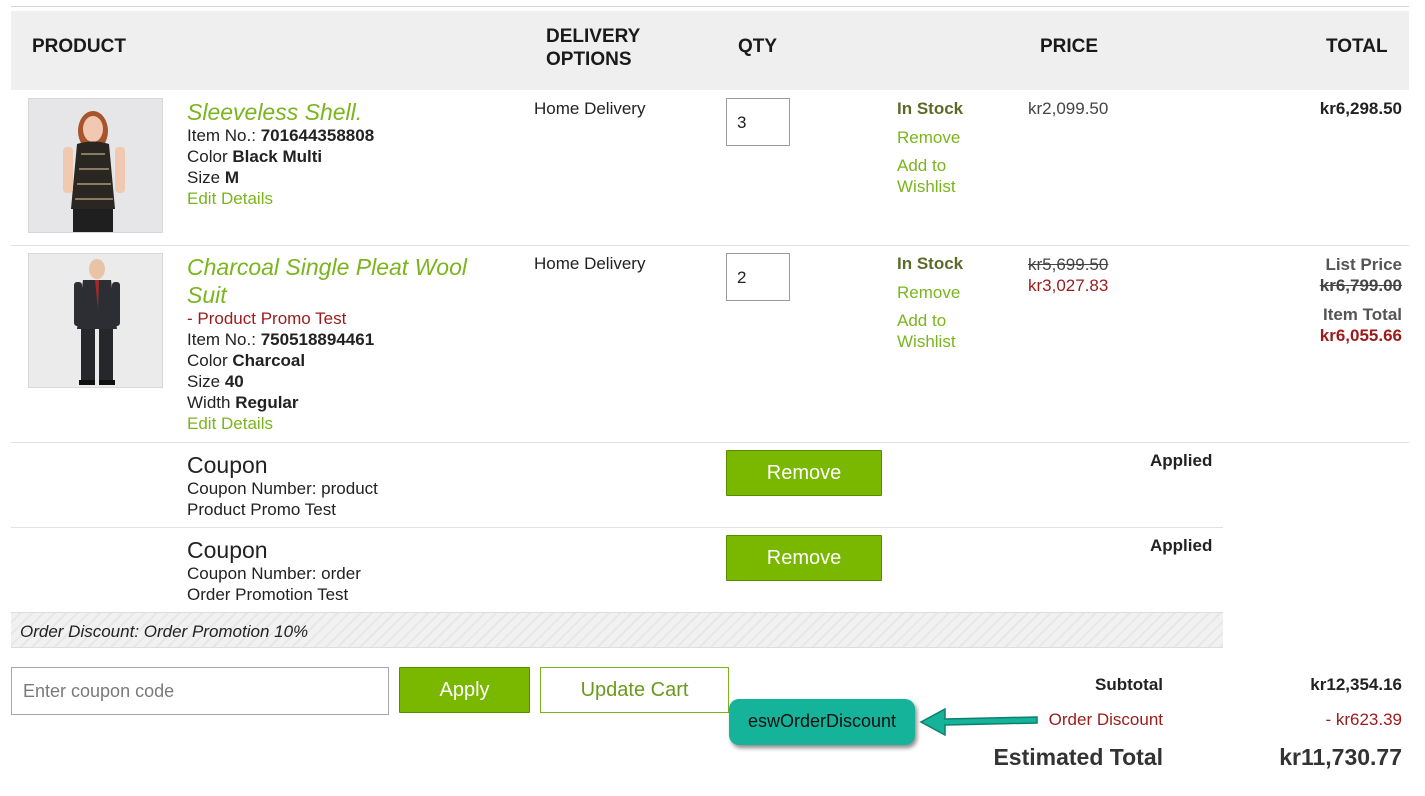 The height and width of the screenshot is (796, 1425). What do you see at coordinates (464, 690) in the screenshot?
I see `apply-coupon-button: Apply` at bounding box center [464, 690].